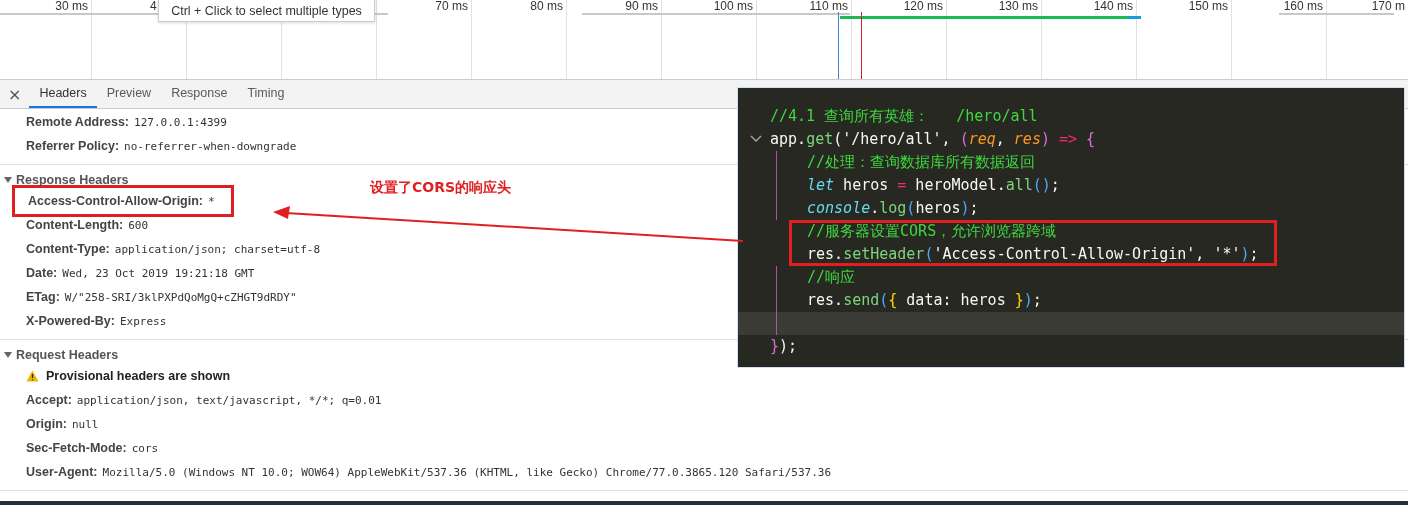 Image resolution: width=1408 pixels, height=505 pixels. Describe the element at coordinates (932, 231) in the screenshot. I see `code-line: //服务器设置CORS，允许浏览器跨域` at that location.